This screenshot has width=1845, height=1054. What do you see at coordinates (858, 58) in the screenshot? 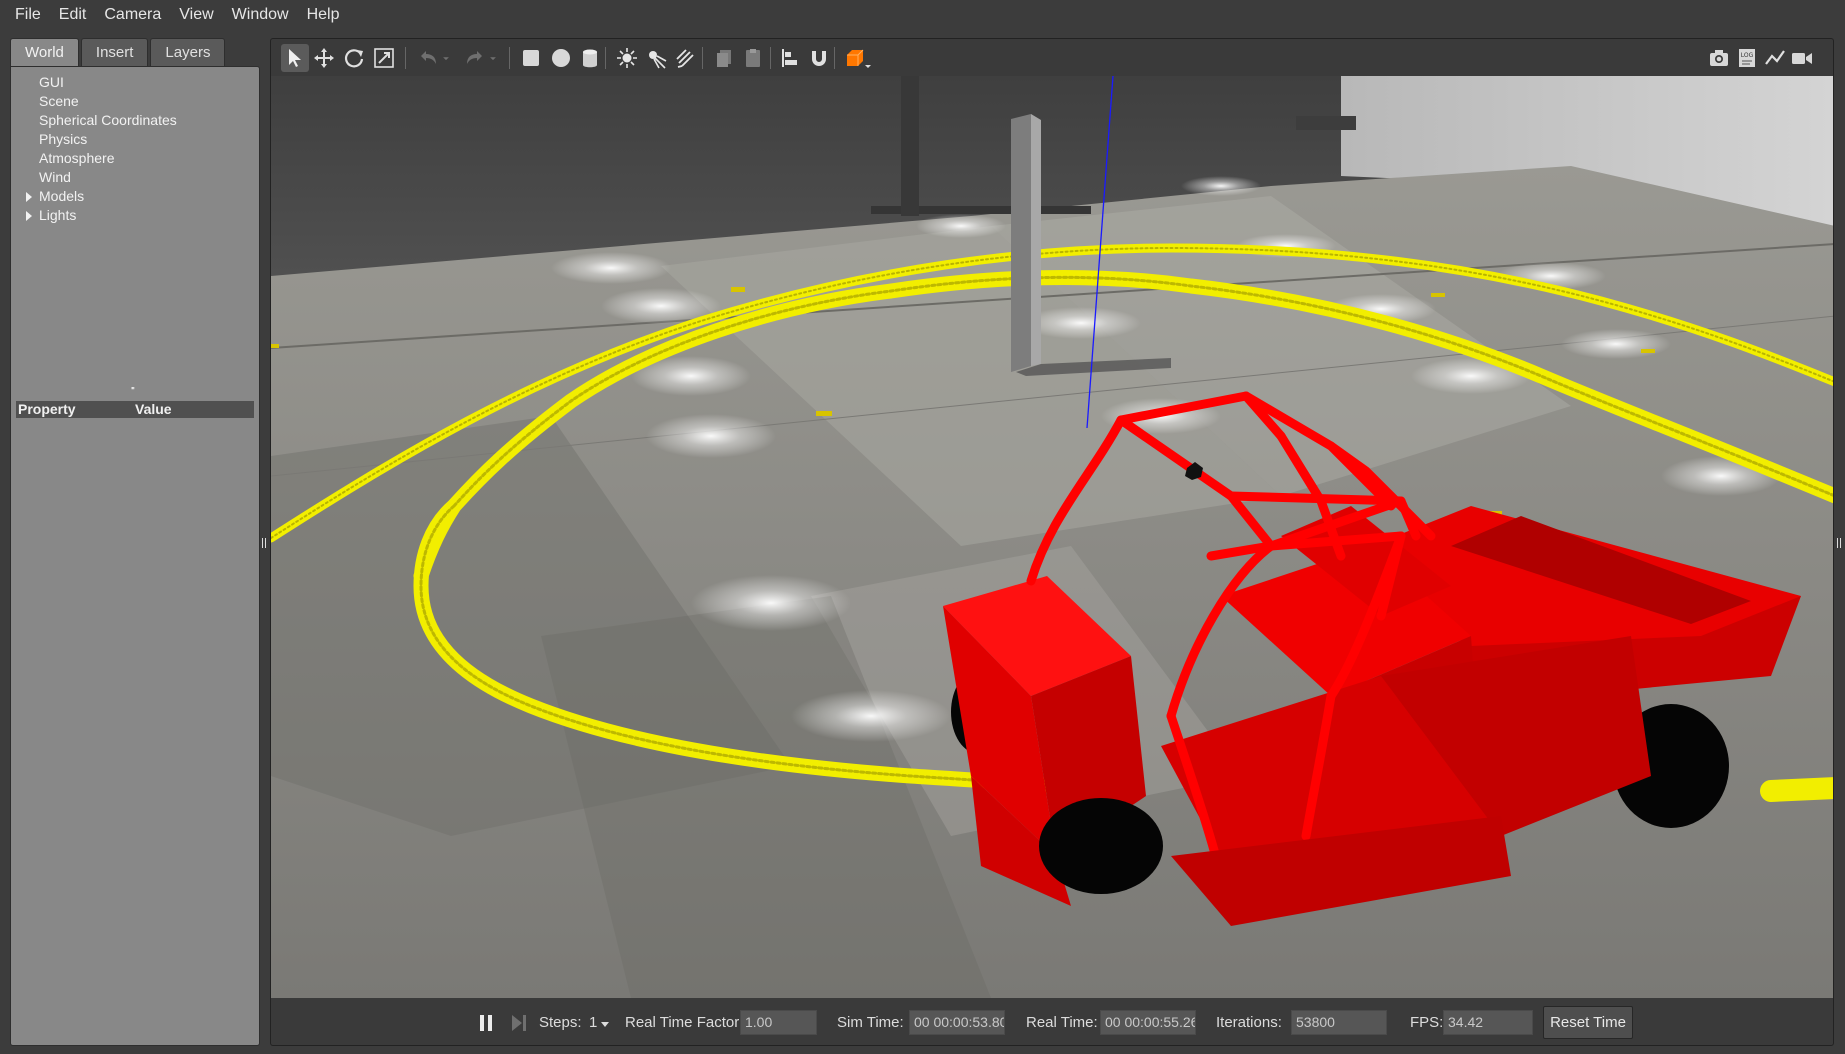
I see `view-angle-icon` at bounding box center [858, 58].